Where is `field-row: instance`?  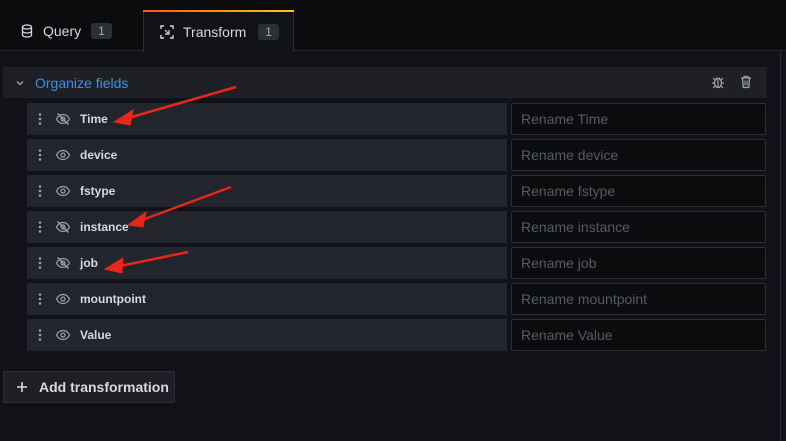
field-row: instance is located at coordinates (397, 227).